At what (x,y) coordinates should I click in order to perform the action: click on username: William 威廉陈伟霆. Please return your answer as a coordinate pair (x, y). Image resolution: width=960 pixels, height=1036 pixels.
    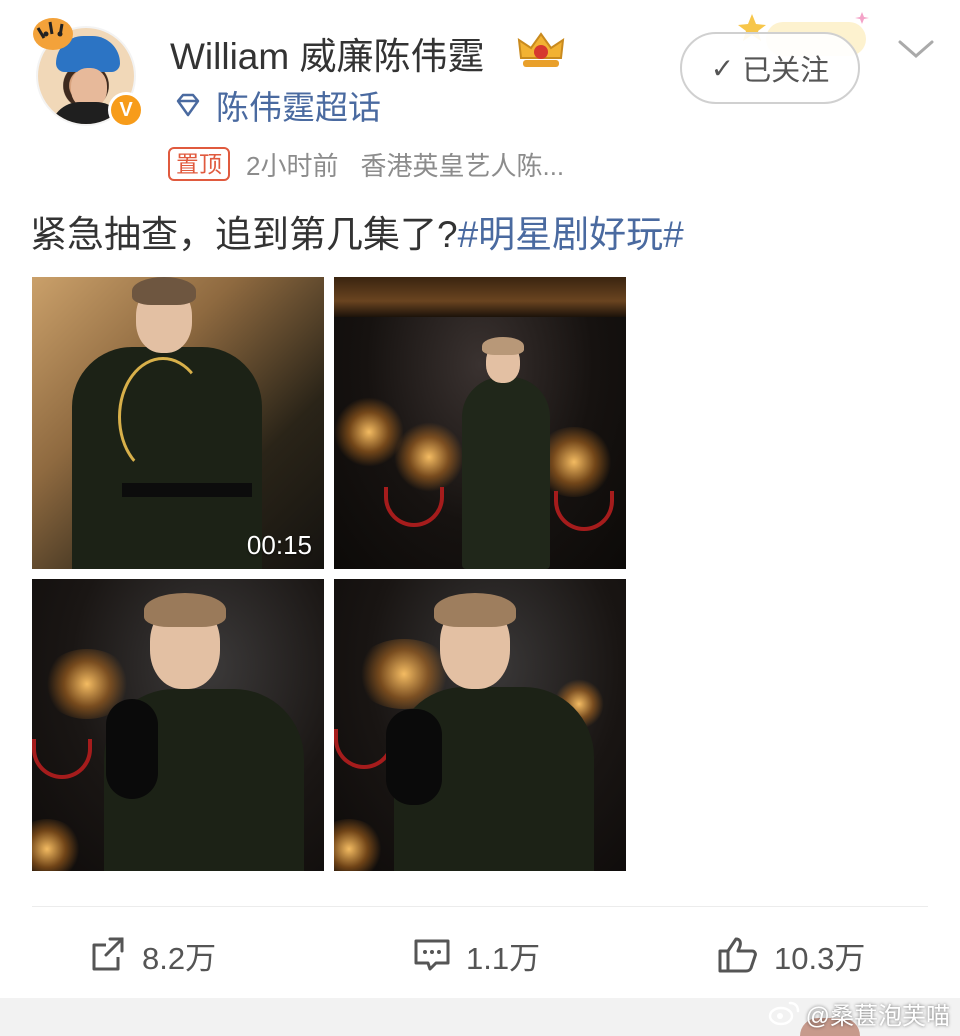
    Looking at the image, I should click on (327, 53).